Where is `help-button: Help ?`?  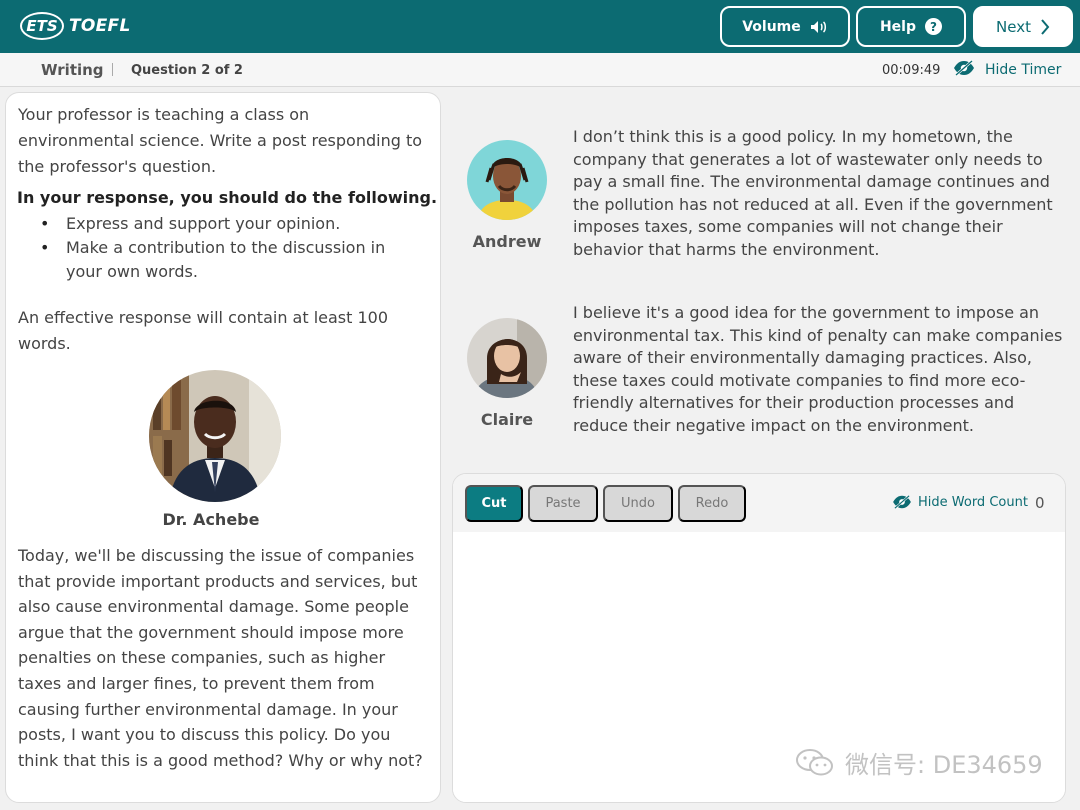
help-button: Help ? is located at coordinates (911, 26).